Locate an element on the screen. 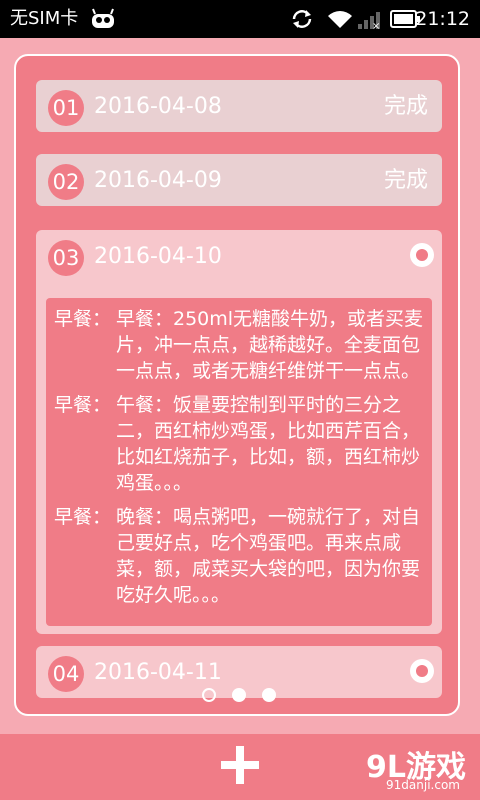 Image resolution: width=480 pixels, height=800 pixels. clock-time: 21:12 is located at coordinates (442, 19).